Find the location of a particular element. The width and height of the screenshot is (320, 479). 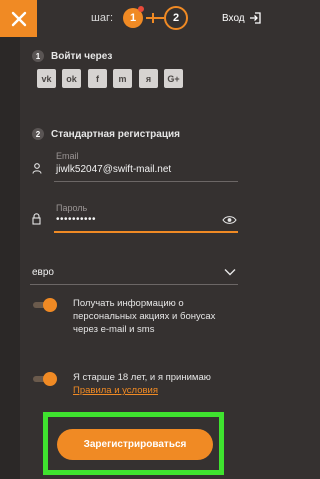

password-label: Пароль is located at coordinates (72, 208).